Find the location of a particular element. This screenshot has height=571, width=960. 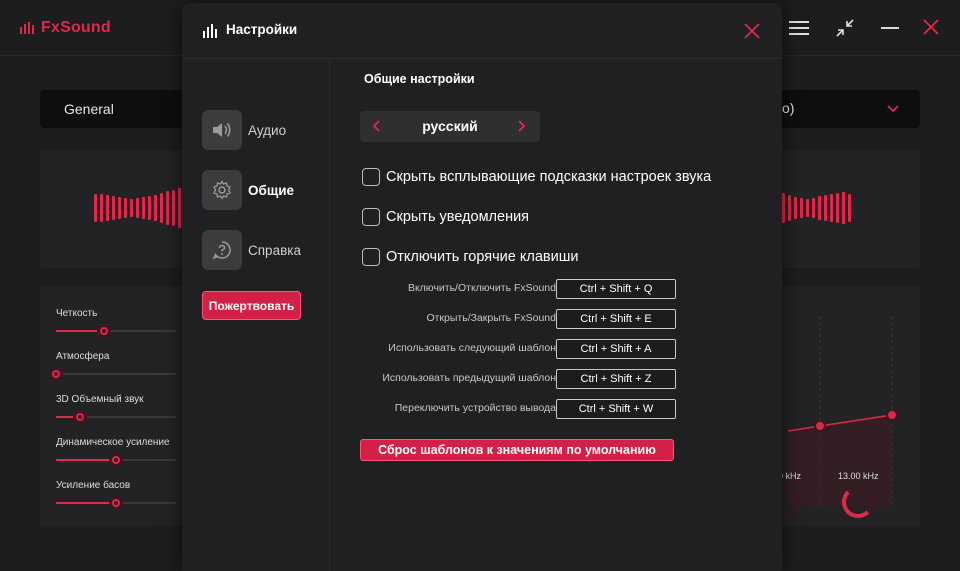

hotkey-field: Ctrl + Shift + A is located at coordinates (616, 349).